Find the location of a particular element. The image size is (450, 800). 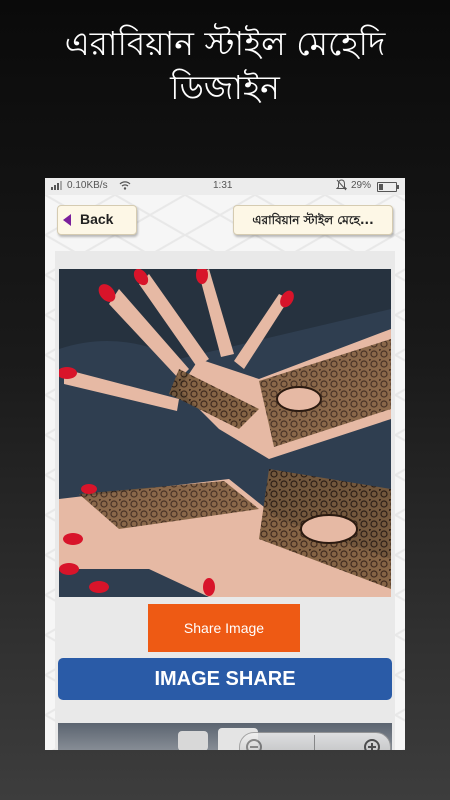

mute-bell-icon is located at coordinates (341, 186).